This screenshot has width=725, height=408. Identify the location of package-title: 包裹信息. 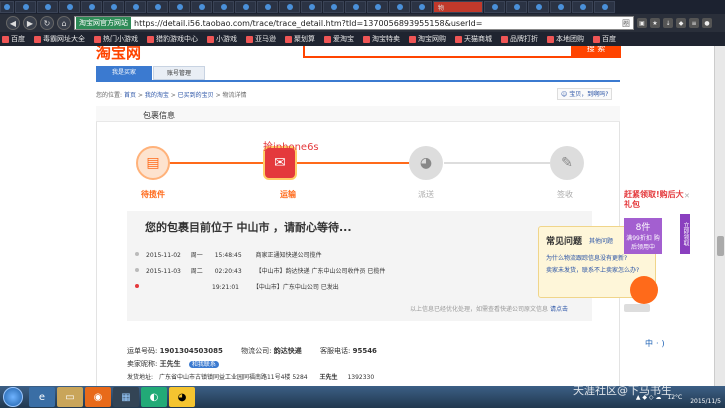
(159, 115).